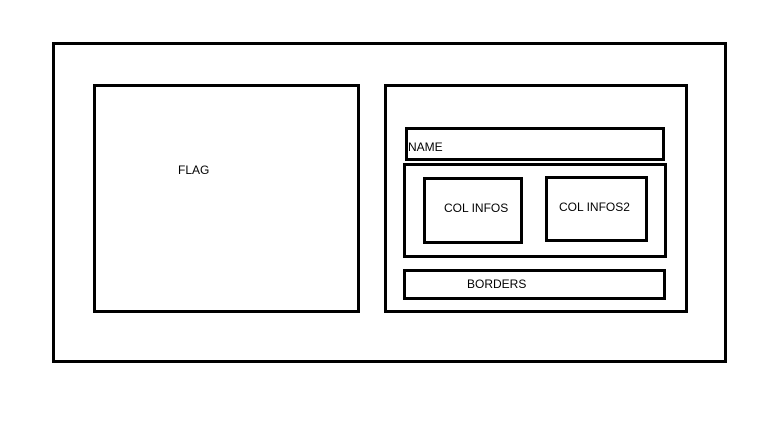  What do you see at coordinates (534, 284) in the screenshot?
I see `borders-box` at bounding box center [534, 284].